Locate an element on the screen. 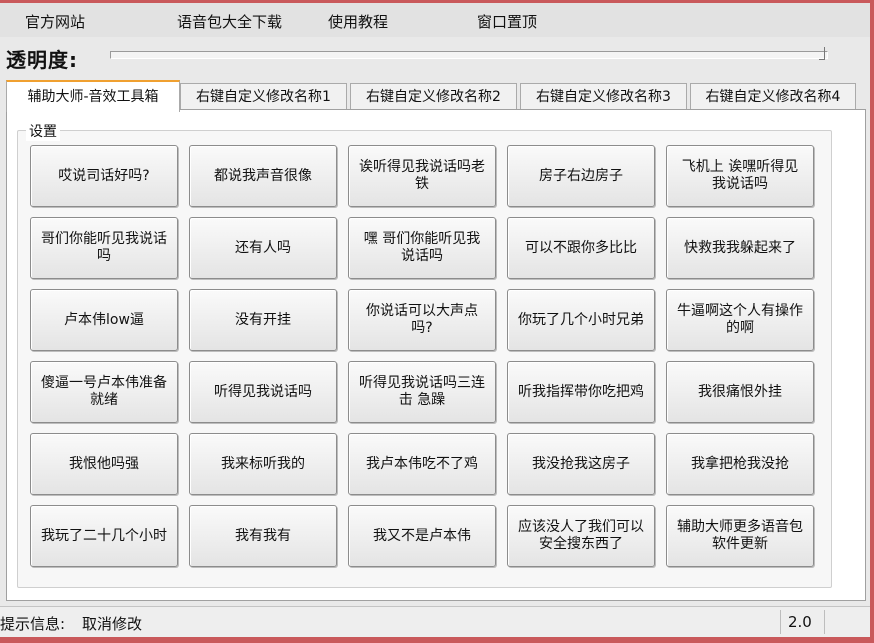 The image size is (874, 643). status-label: 提示信息: is located at coordinates (33, 624).